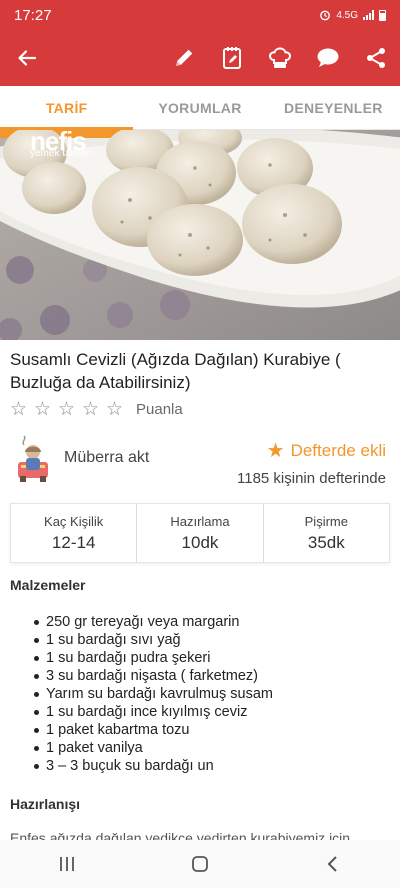 This screenshot has height=888, width=400. I want to click on list-item: 1 su bardağı sıvı yağ, so click(153, 640).